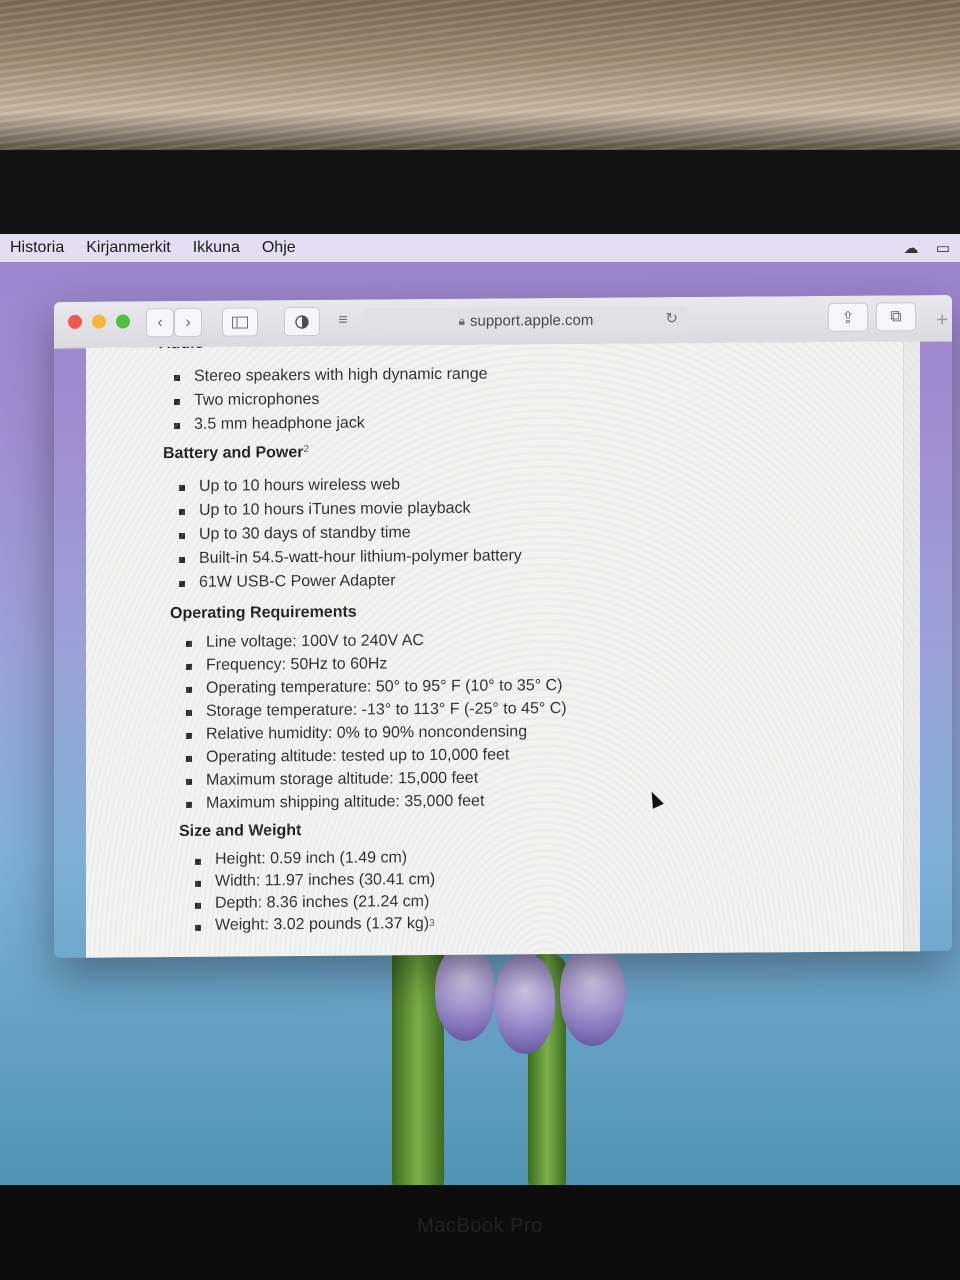 Image resolution: width=960 pixels, height=1280 pixels. What do you see at coordinates (123, 321) in the screenshot?
I see `maximize-button` at bounding box center [123, 321].